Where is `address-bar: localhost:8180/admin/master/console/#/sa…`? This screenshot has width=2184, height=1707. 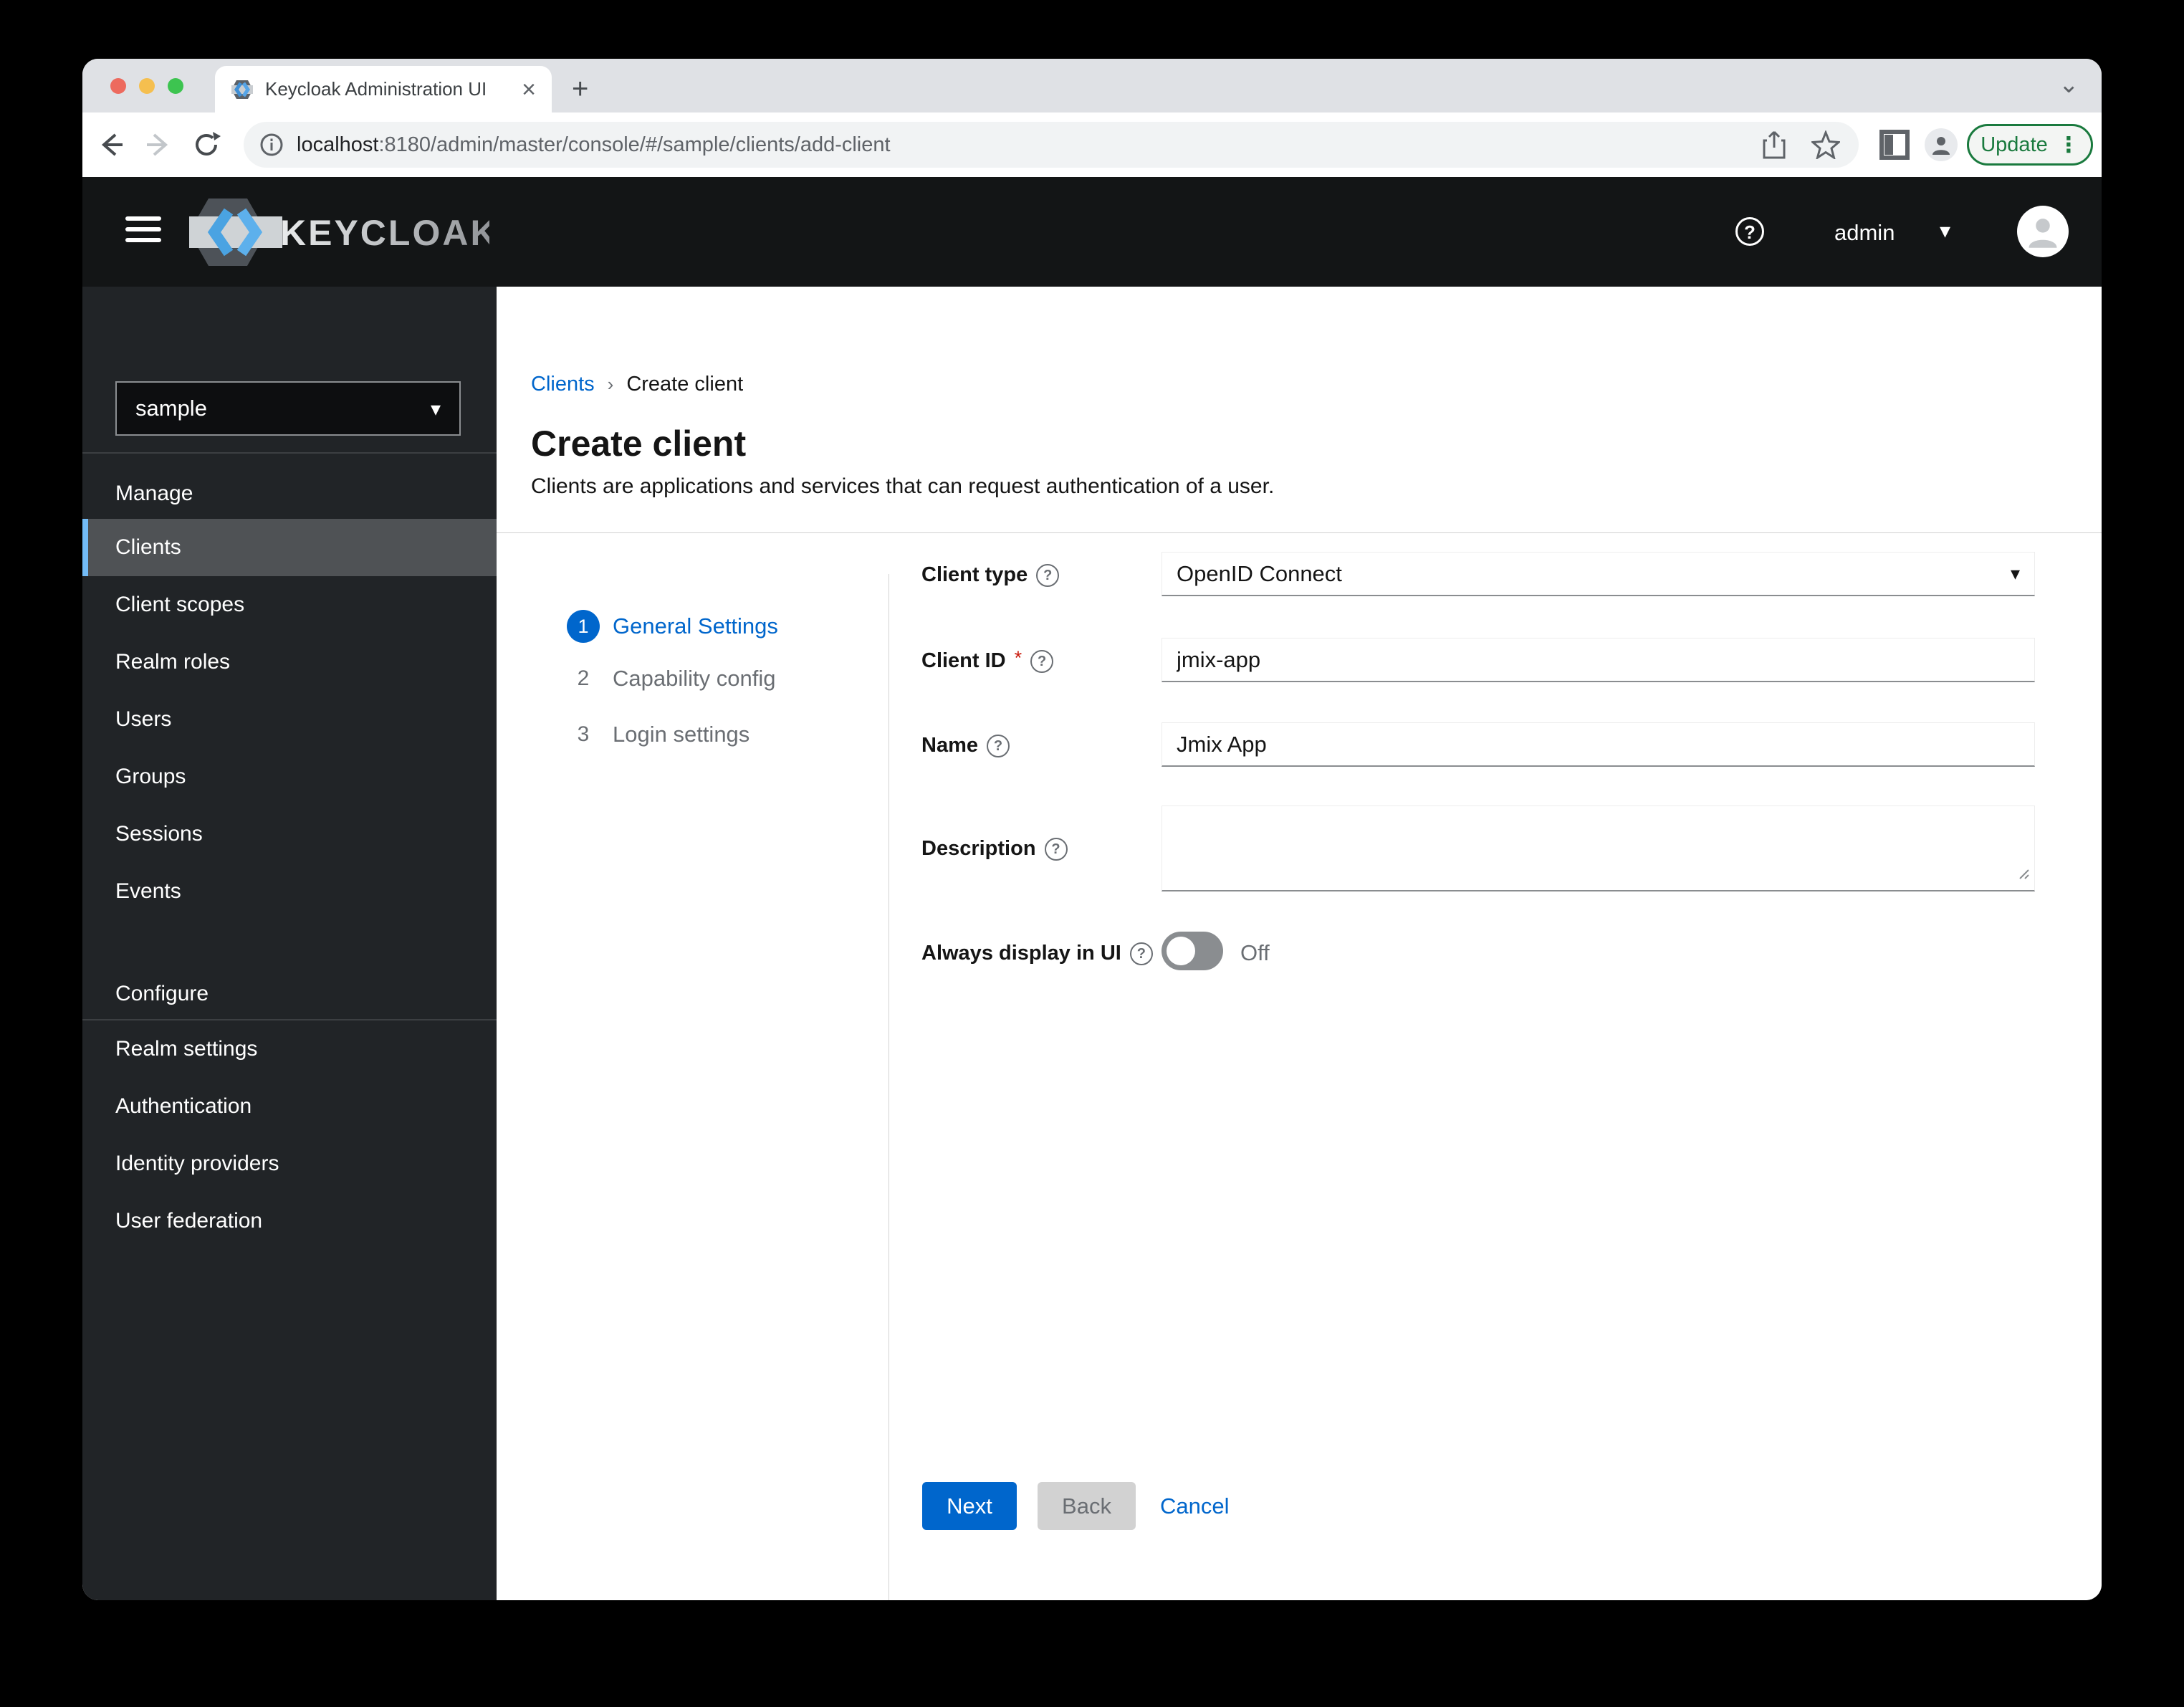
address-bar: localhost:8180/admin/master/console/#/sa… is located at coordinates (1051, 145).